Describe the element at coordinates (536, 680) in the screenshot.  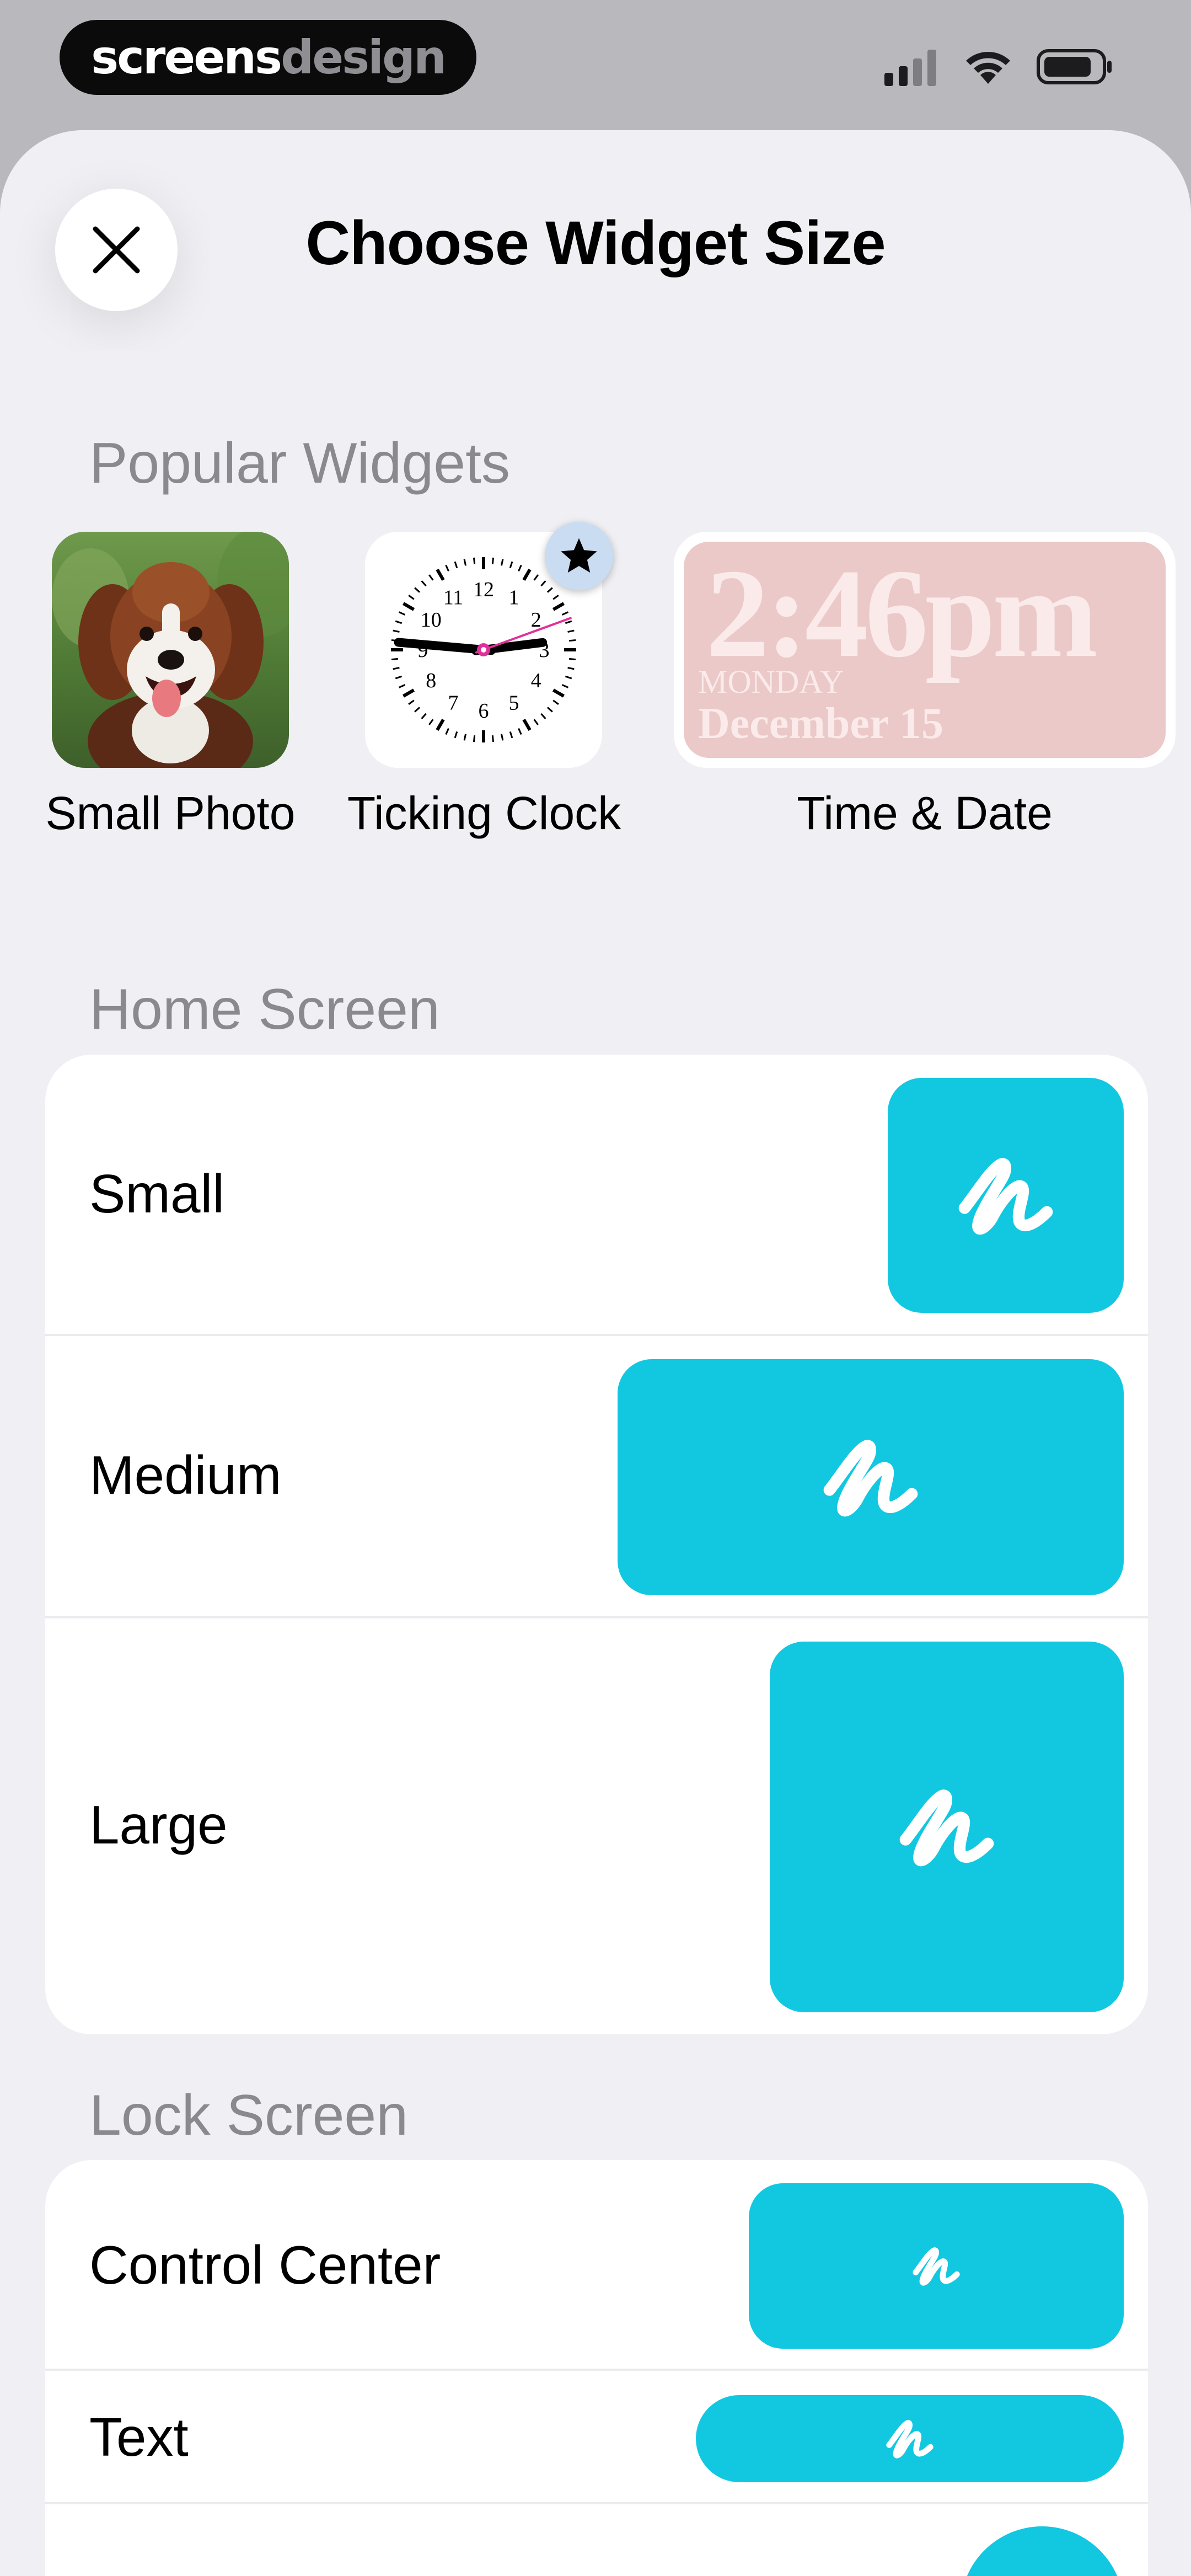
I see `clock-number: 4` at that location.